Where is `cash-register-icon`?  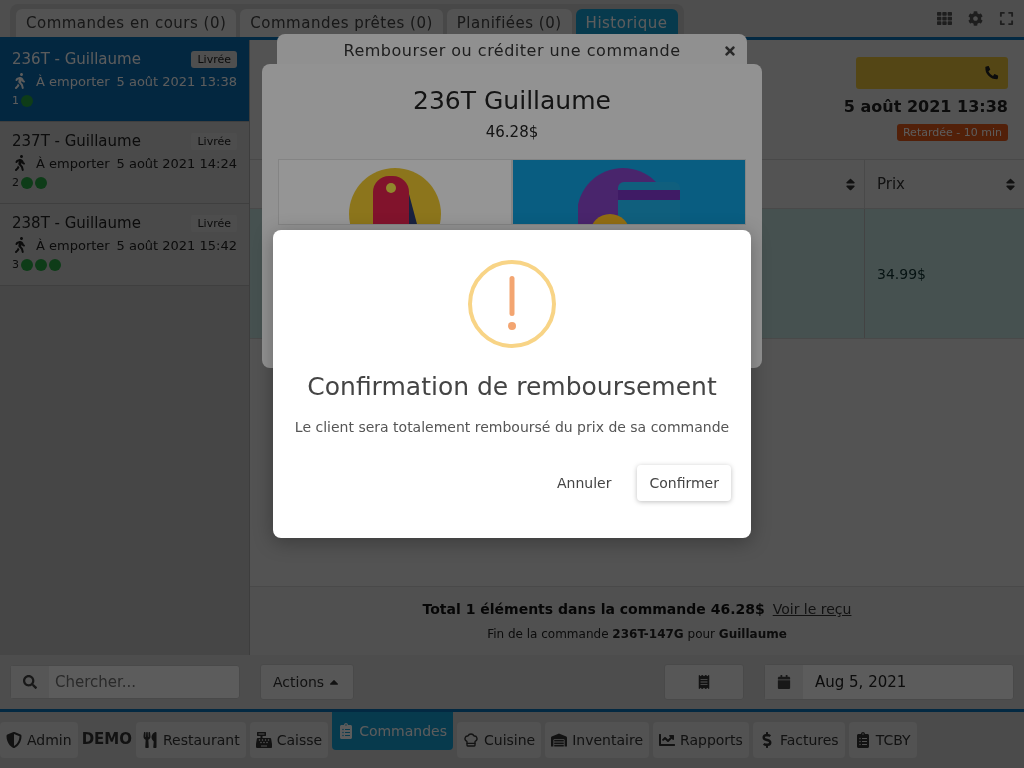
cash-register-icon is located at coordinates (263, 740).